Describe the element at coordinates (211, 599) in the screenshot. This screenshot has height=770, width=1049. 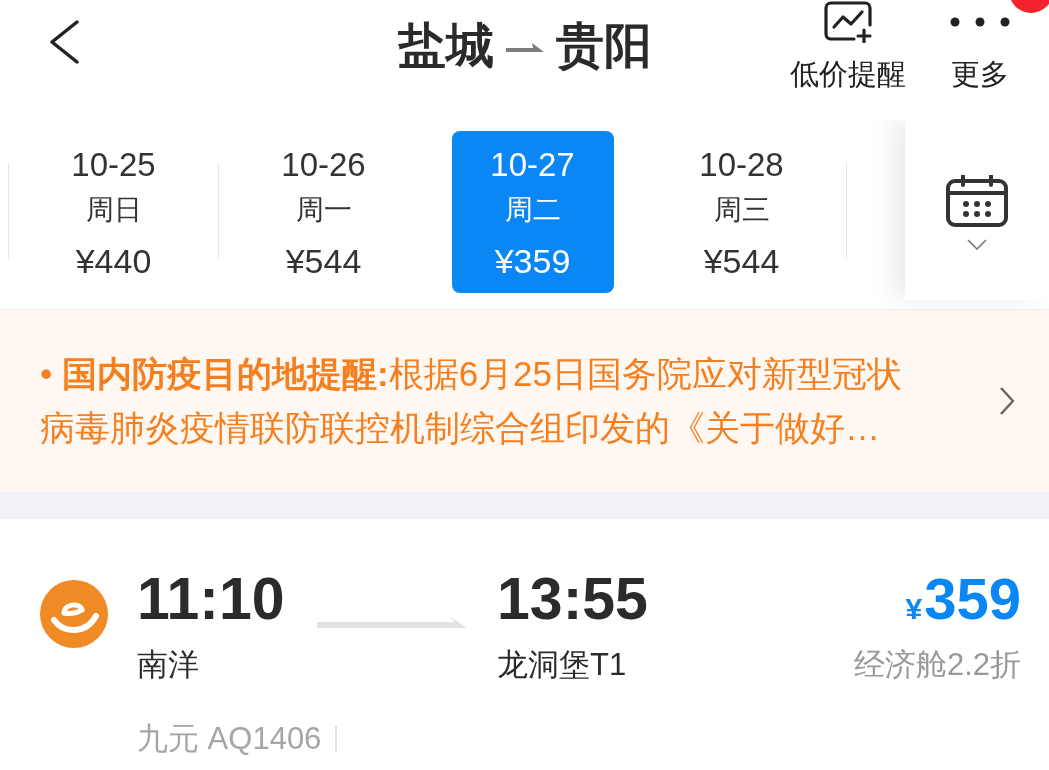
I see `departure-time: 11:10` at that location.